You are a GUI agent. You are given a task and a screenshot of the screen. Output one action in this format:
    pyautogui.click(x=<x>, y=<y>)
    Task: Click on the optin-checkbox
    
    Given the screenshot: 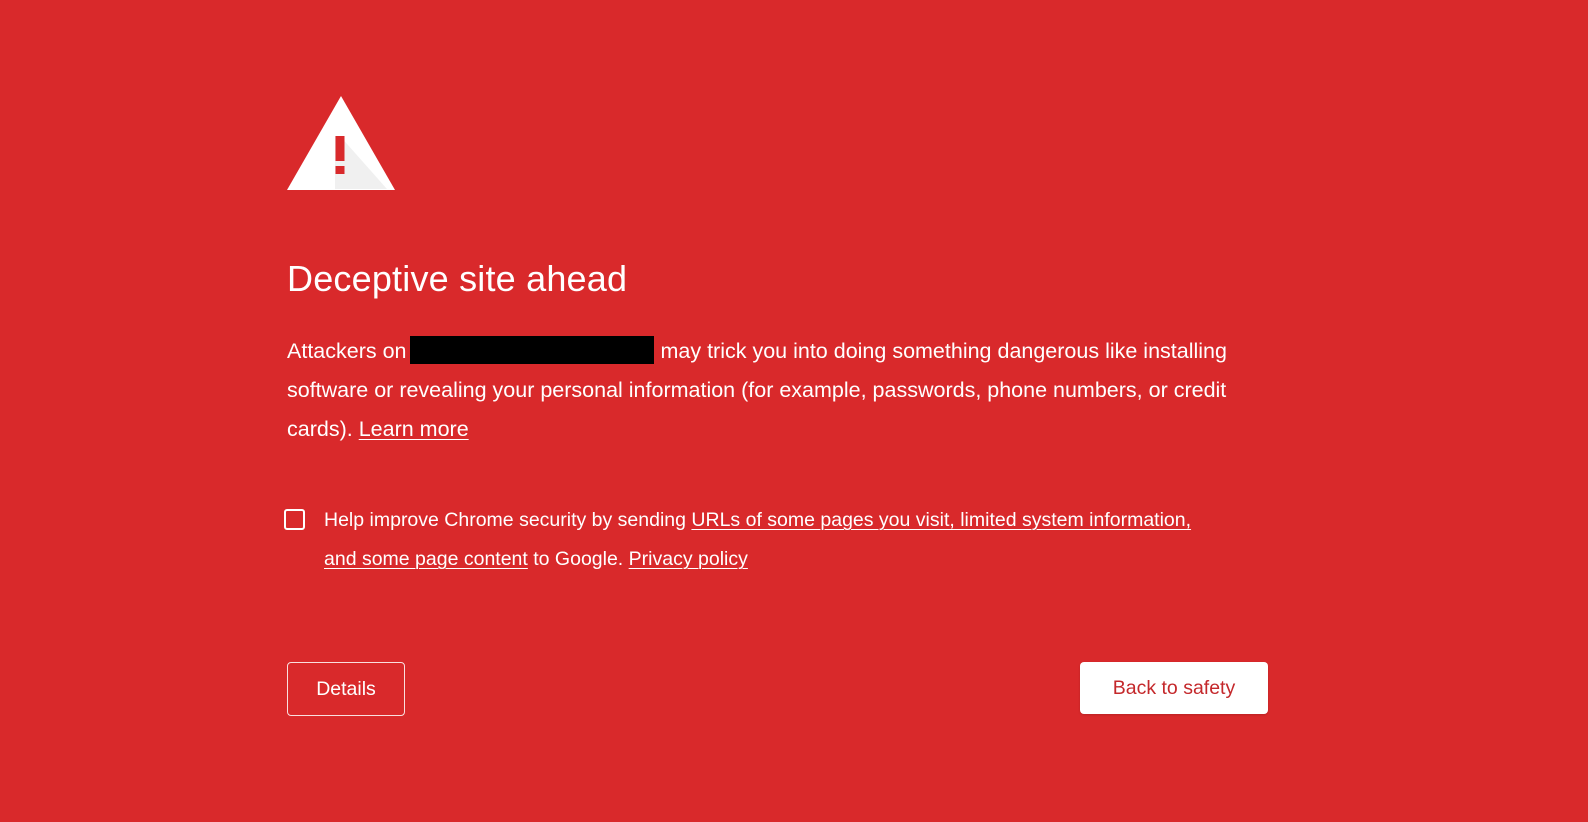 What is the action you would take?
    pyautogui.click(x=294, y=519)
    